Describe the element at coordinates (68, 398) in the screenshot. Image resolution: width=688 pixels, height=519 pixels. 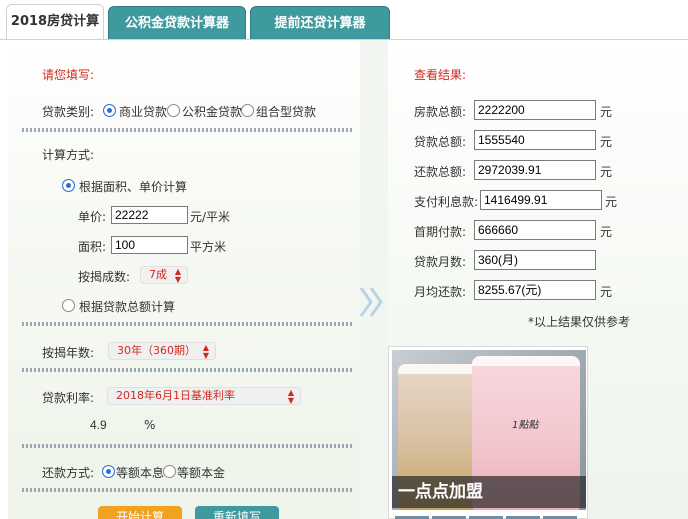
I see `rate-label: 贷款利率:` at that location.